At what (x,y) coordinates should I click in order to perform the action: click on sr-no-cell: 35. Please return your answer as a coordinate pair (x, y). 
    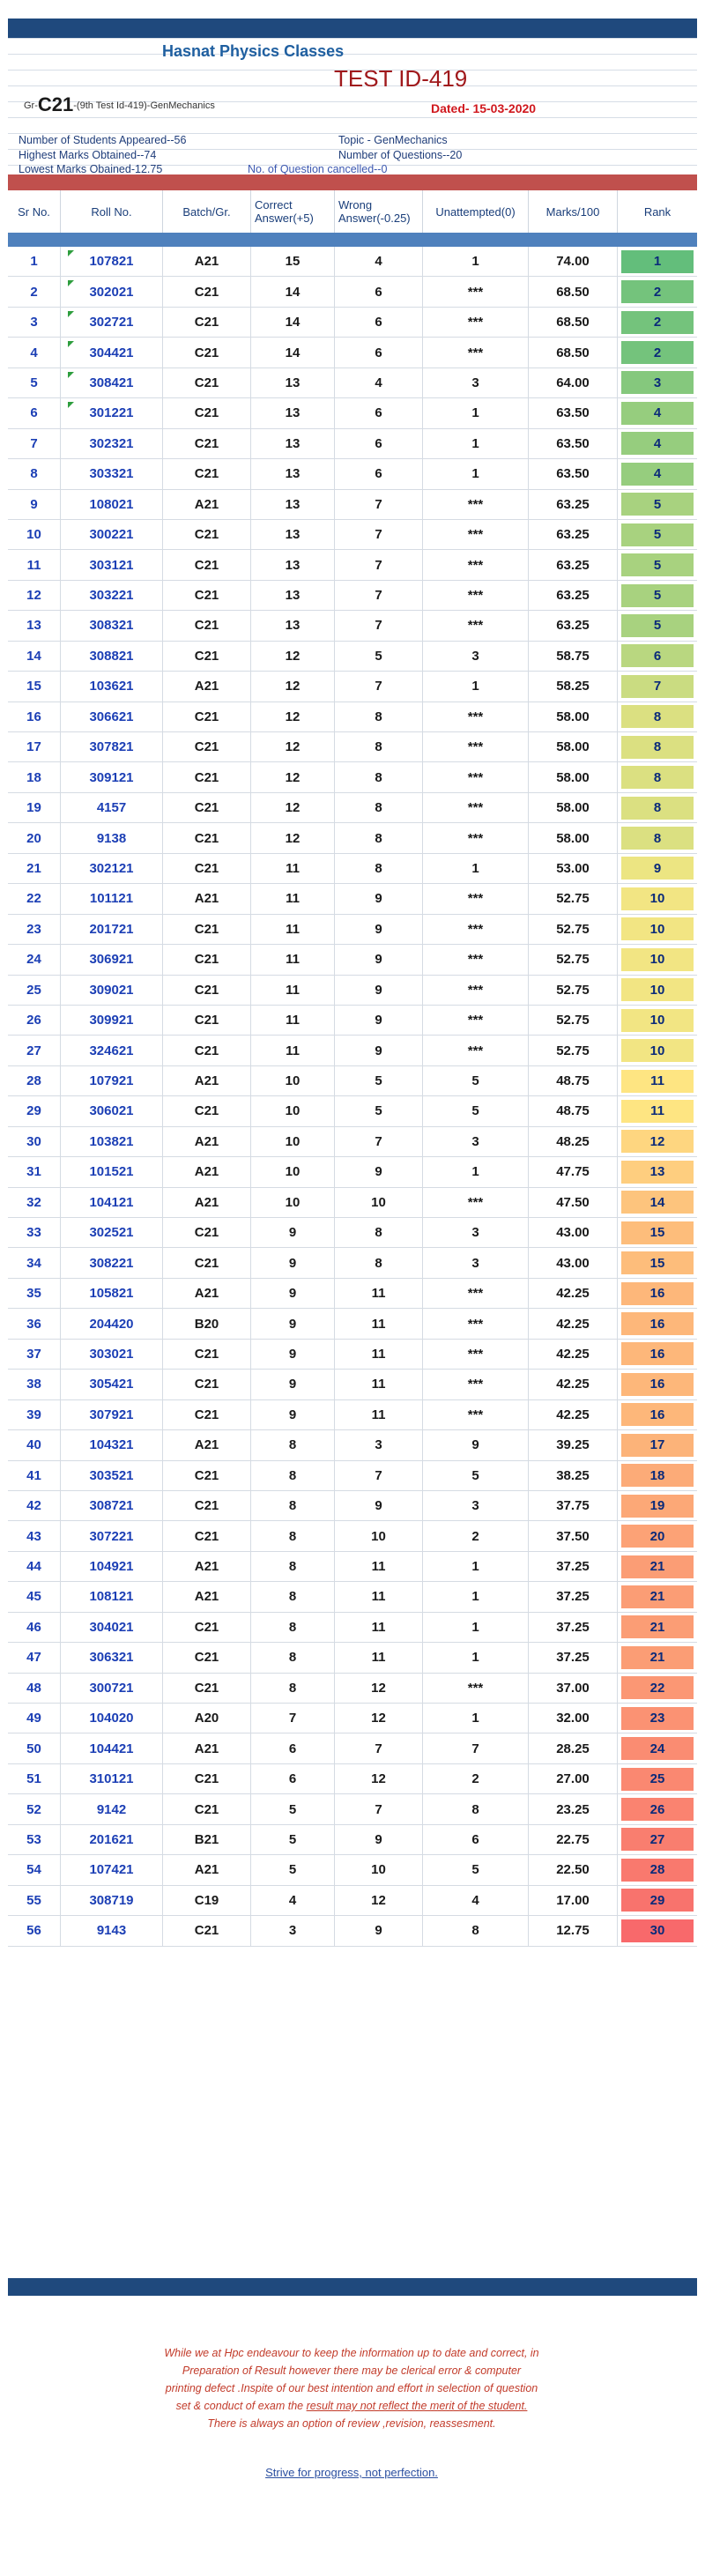
    Looking at the image, I should click on (34, 1293).